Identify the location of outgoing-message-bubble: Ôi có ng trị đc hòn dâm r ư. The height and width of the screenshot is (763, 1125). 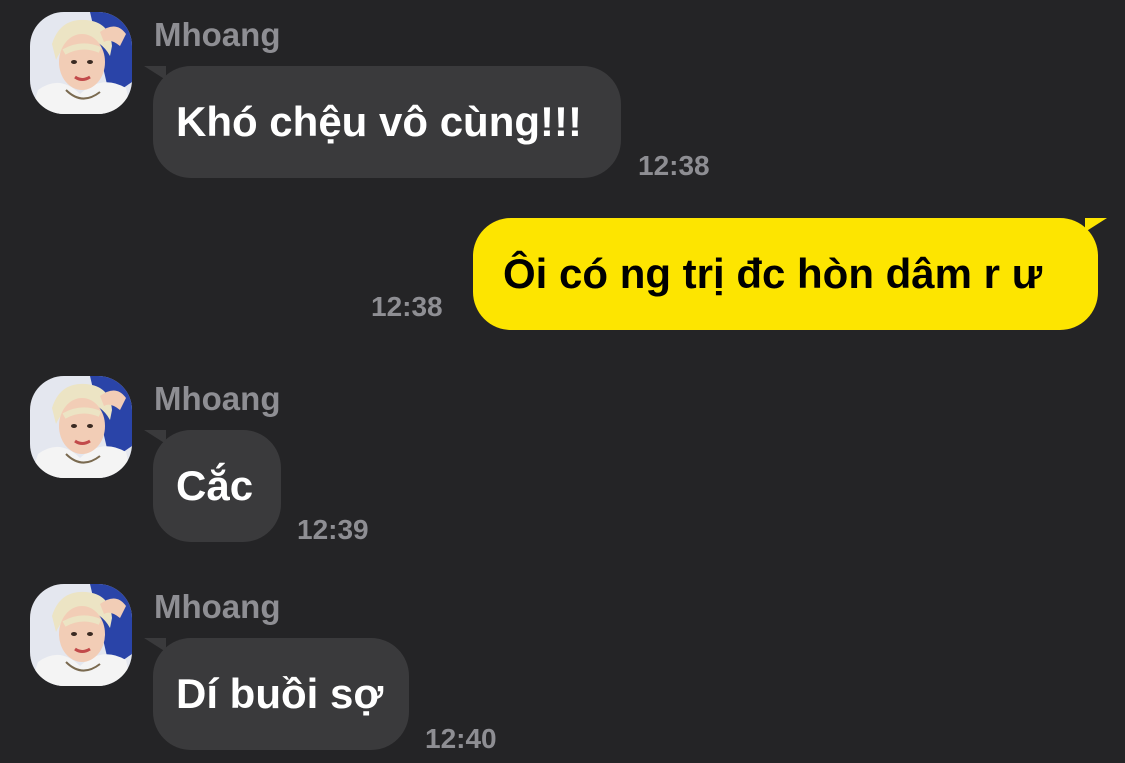
(785, 274).